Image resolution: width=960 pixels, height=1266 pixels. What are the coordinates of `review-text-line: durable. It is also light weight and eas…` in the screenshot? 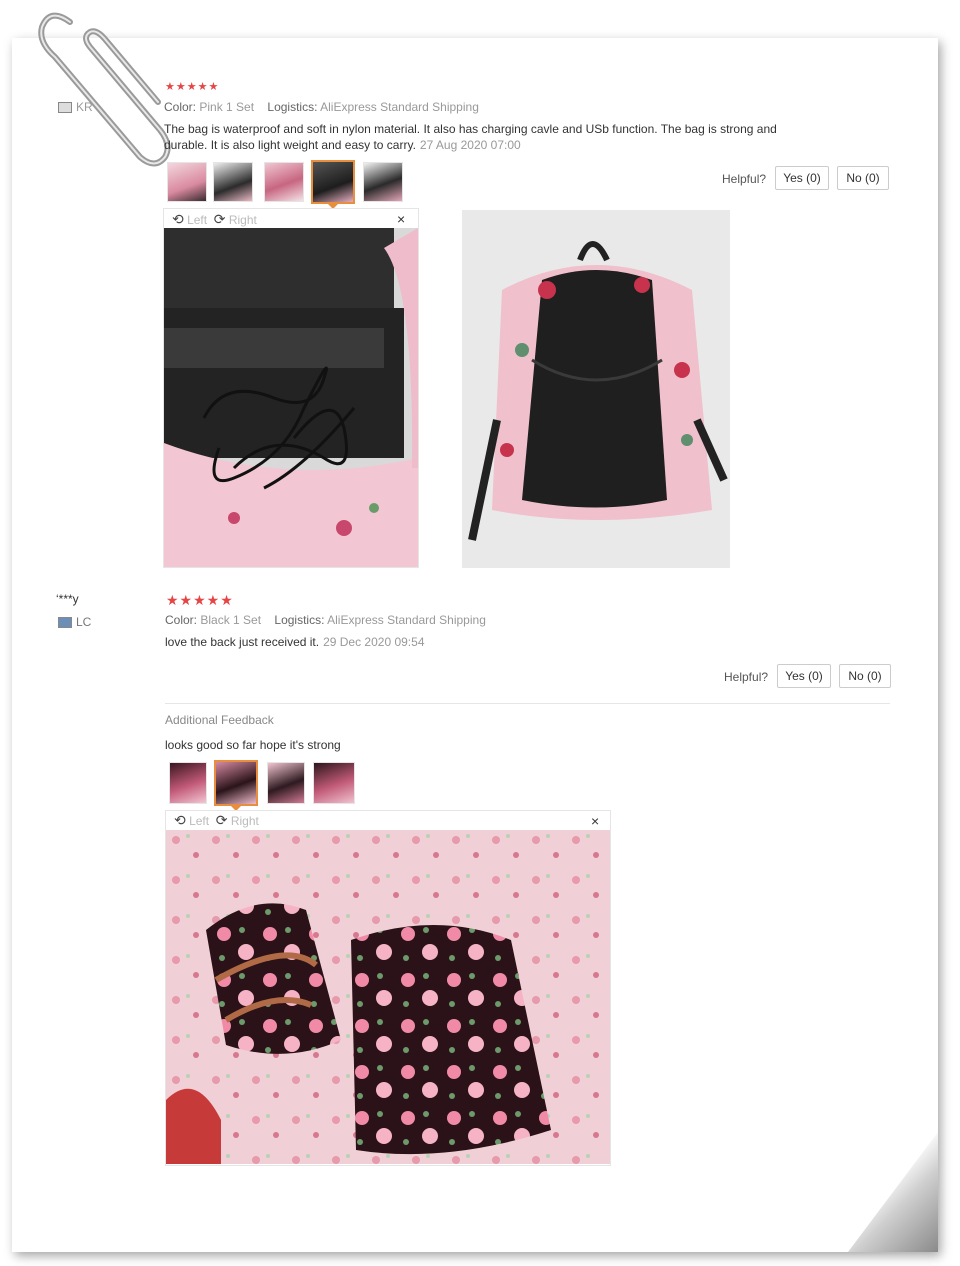 It's located at (290, 145).